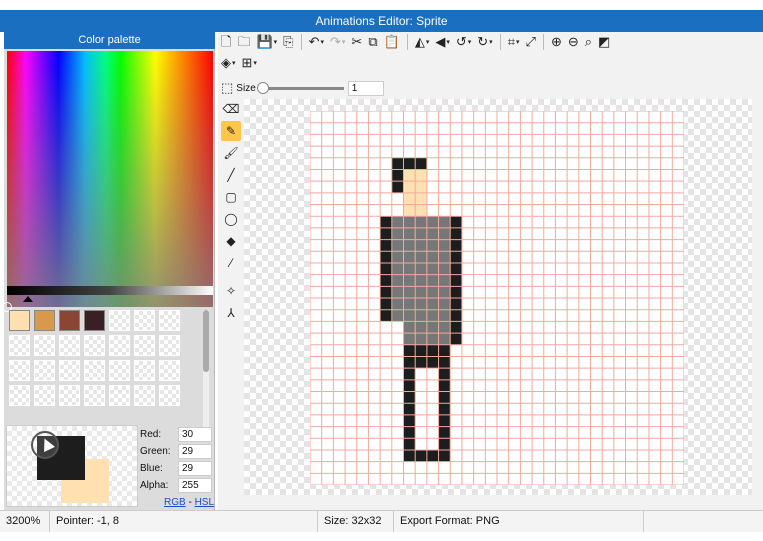 The width and height of the screenshot is (763, 541). What do you see at coordinates (356, 42) in the screenshot?
I see `cut-icon: ✂` at bounding box center [356, 42].